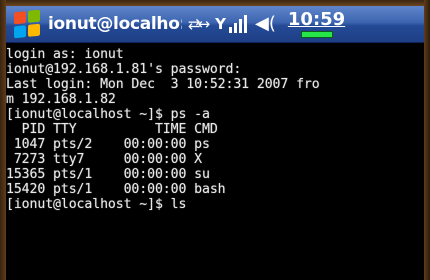 The image size is (430, 280). What do you see at coordinates (61, 99) in the screenshot?
I see `terminal-line: m 192.168.1.82` at bounding box center [61, 99].